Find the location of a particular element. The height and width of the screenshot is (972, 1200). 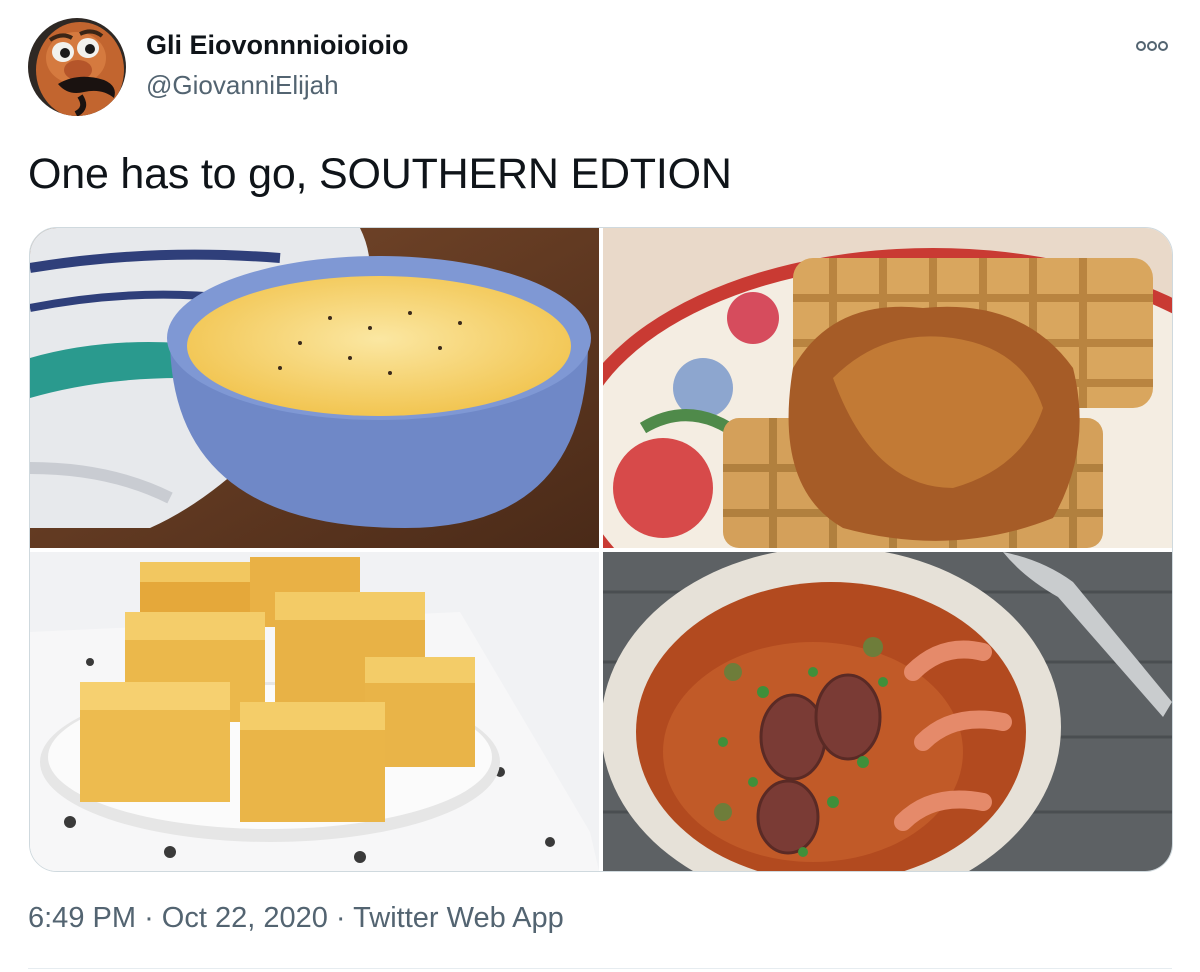

more-options-button is located at coordinates (1152, 46).